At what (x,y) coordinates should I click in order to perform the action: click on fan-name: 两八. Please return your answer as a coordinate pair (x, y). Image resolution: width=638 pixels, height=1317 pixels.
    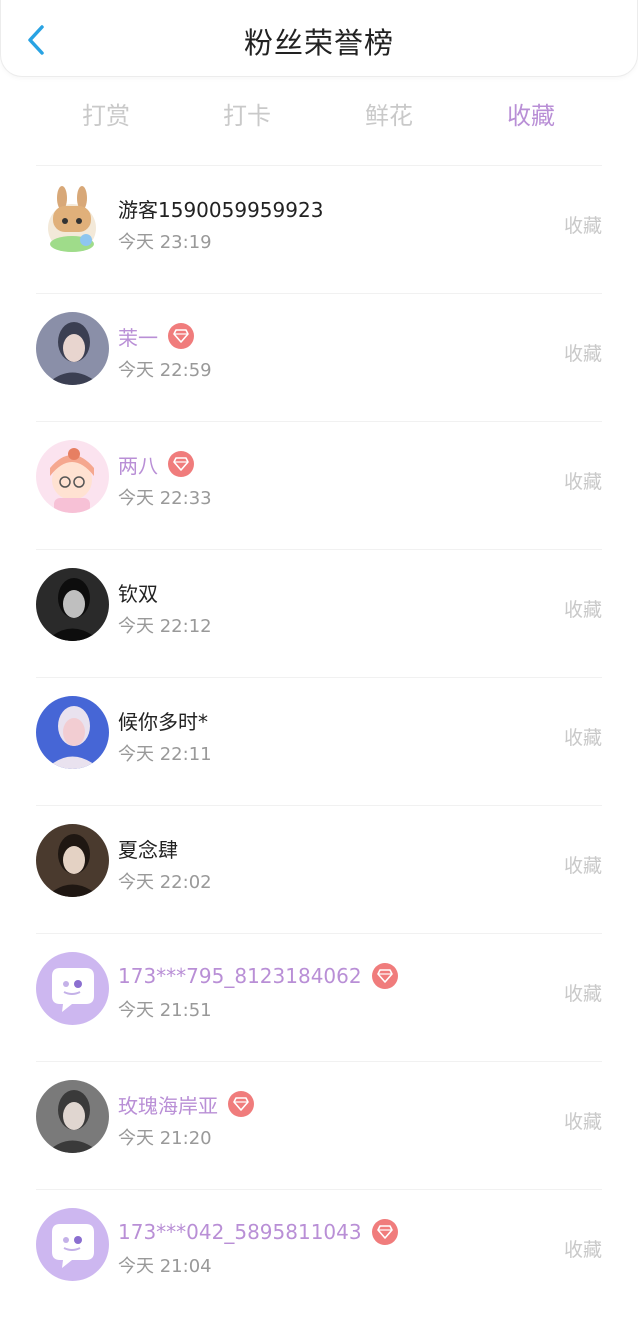
    Looking at the image, I should click on (138, 465).